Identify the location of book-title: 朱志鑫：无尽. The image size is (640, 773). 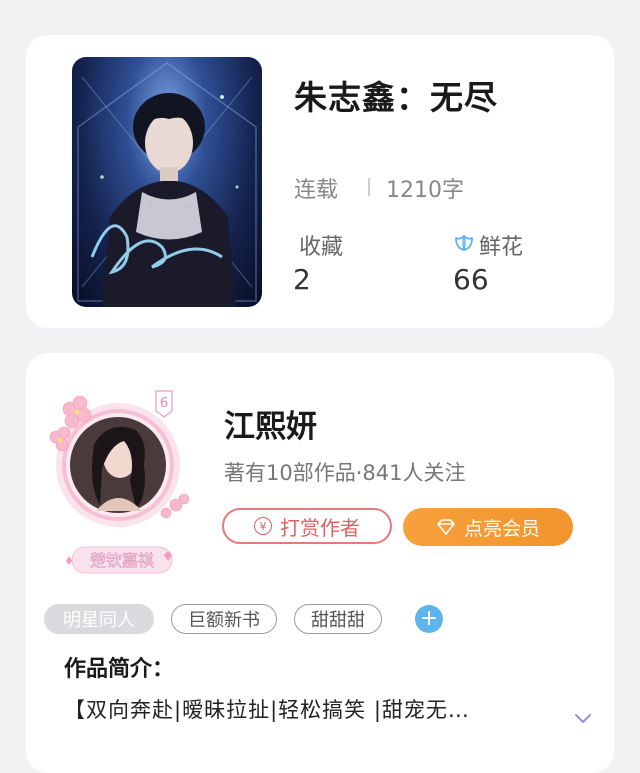
(396, 97).